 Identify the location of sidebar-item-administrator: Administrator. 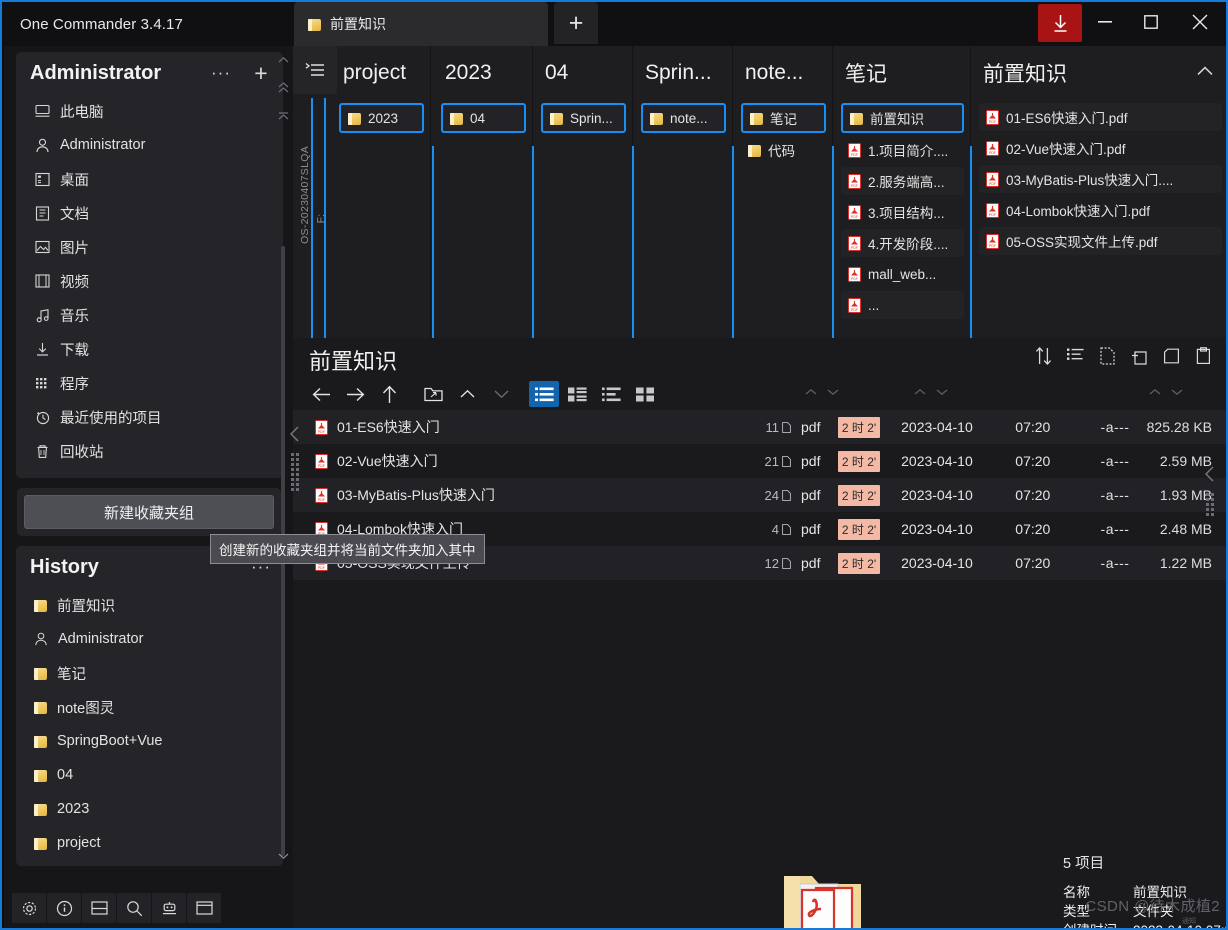
(149, 145).